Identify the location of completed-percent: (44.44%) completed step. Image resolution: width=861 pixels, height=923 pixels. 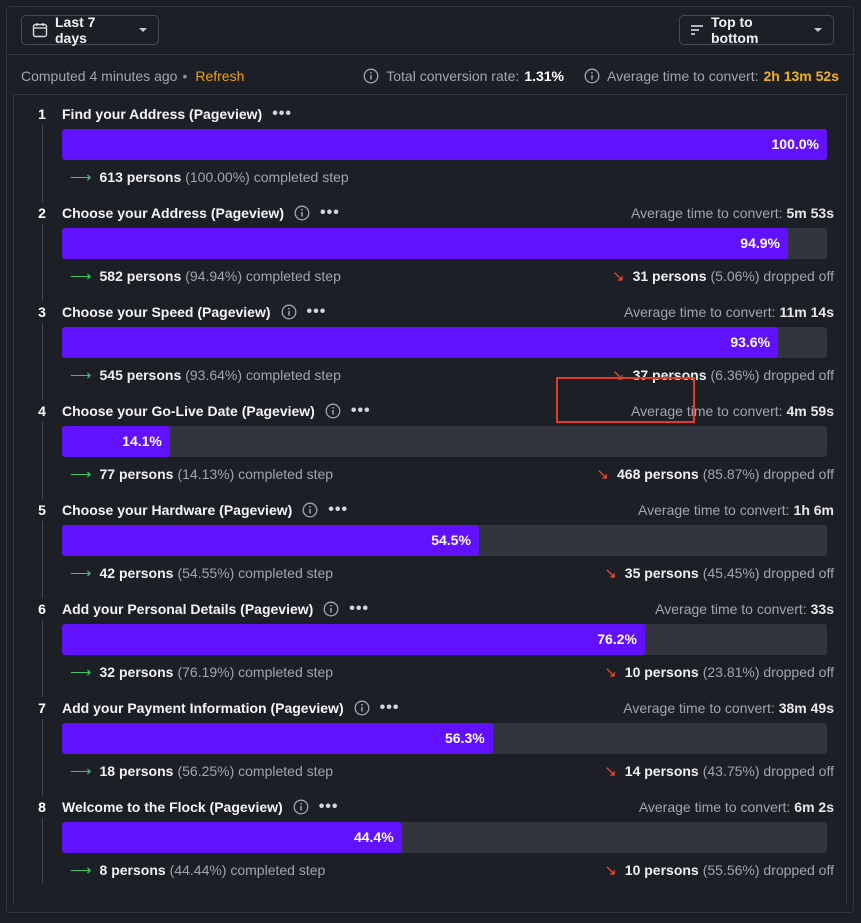
(247, 870).